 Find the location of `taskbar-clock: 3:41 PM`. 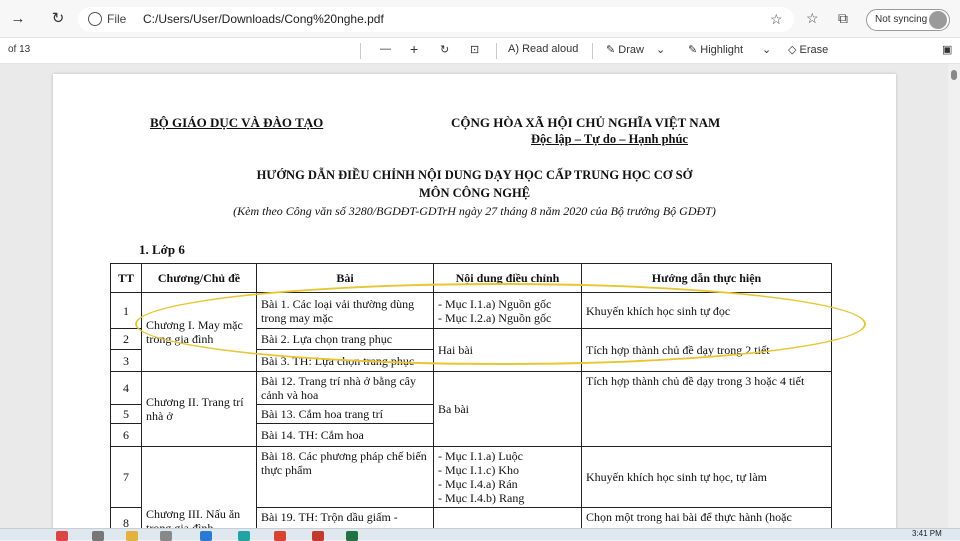

taskbar-clock: 3:41 PM is located at coordinates (927, 533).